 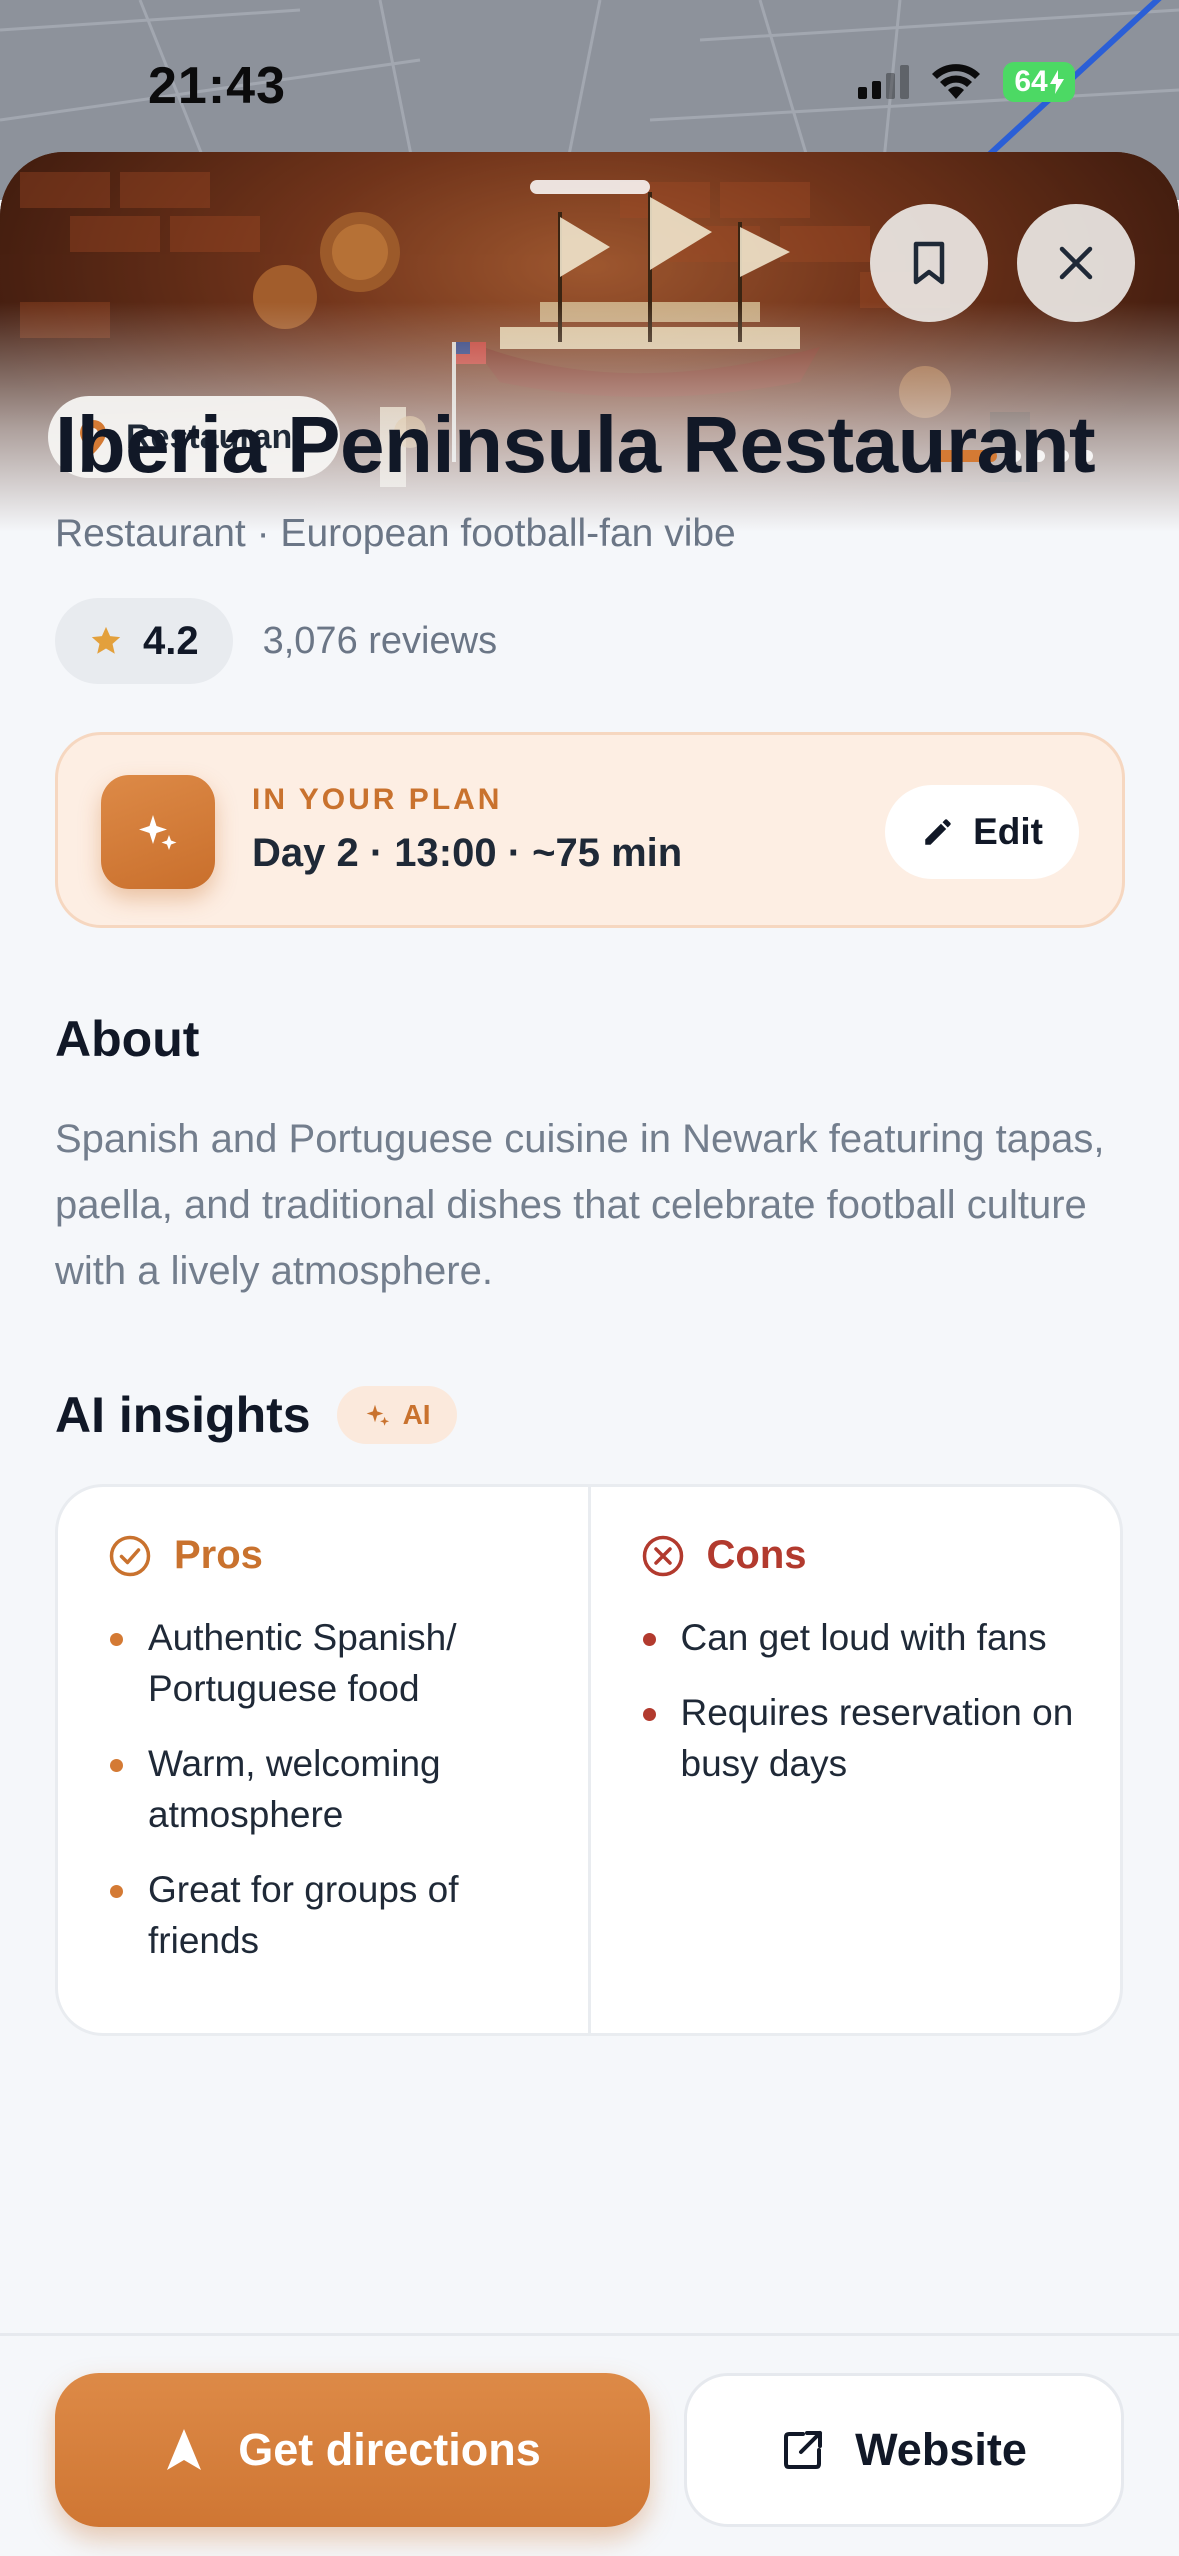 What do you see at coordinates (171, 640) in the screenshot?
I see `rating-value: 4.2` at bounding box center [171, 640].